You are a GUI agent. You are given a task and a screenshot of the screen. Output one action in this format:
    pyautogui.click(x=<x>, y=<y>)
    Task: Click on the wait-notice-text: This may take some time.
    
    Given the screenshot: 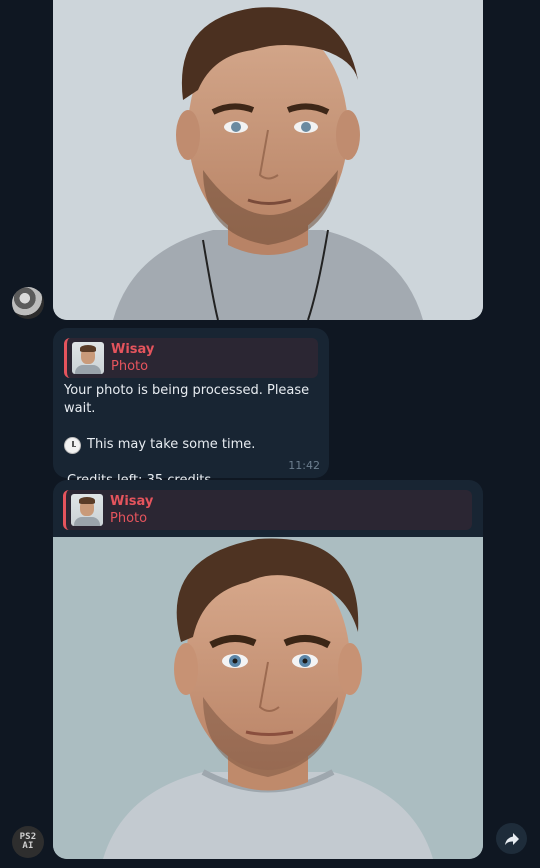 What is the action you would take?
    pyautogui.click(x=171, y=444)
    